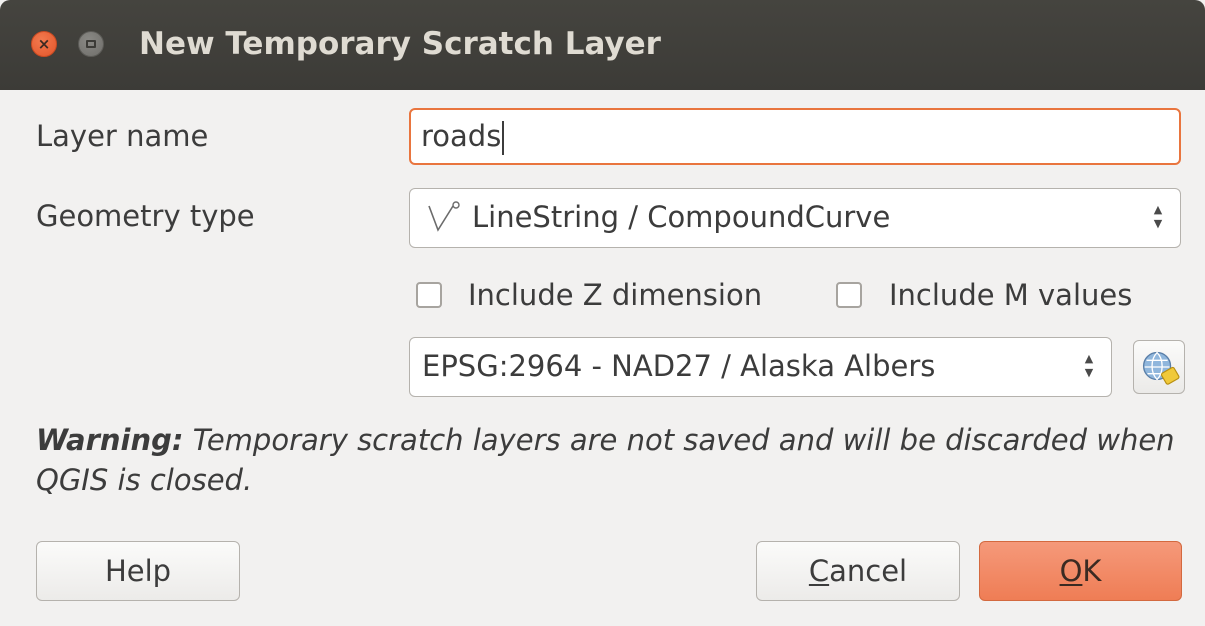 Image resolution: width=1205 pixels, height=626 pixels. I want to click on linestring-icon, so click(444, 216).